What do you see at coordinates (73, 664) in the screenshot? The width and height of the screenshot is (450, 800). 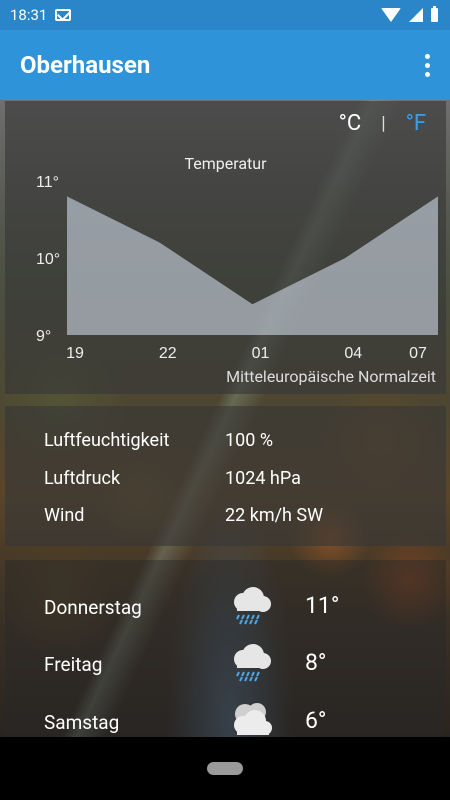 I see `forecast-day: Freitag` at bounding box center [73, 664].